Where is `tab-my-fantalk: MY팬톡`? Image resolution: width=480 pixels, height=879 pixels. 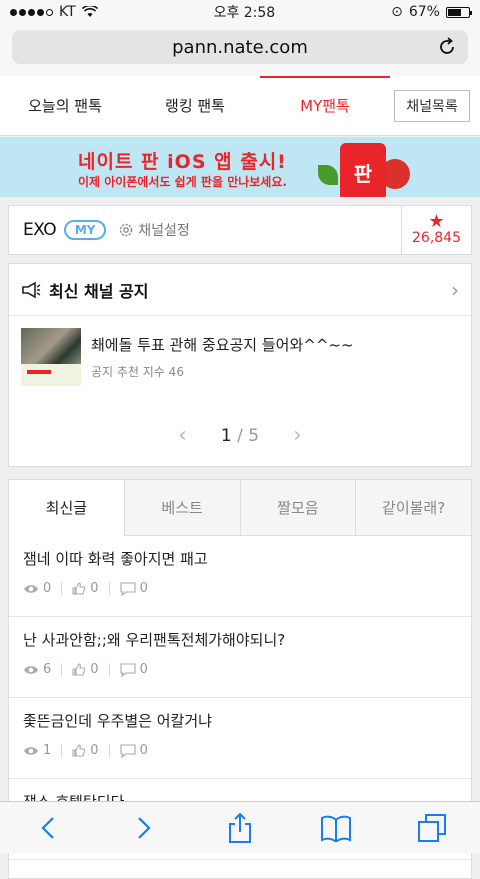
tab-my-fantalk: MY팬톡 is located at coordinates (325, 105).